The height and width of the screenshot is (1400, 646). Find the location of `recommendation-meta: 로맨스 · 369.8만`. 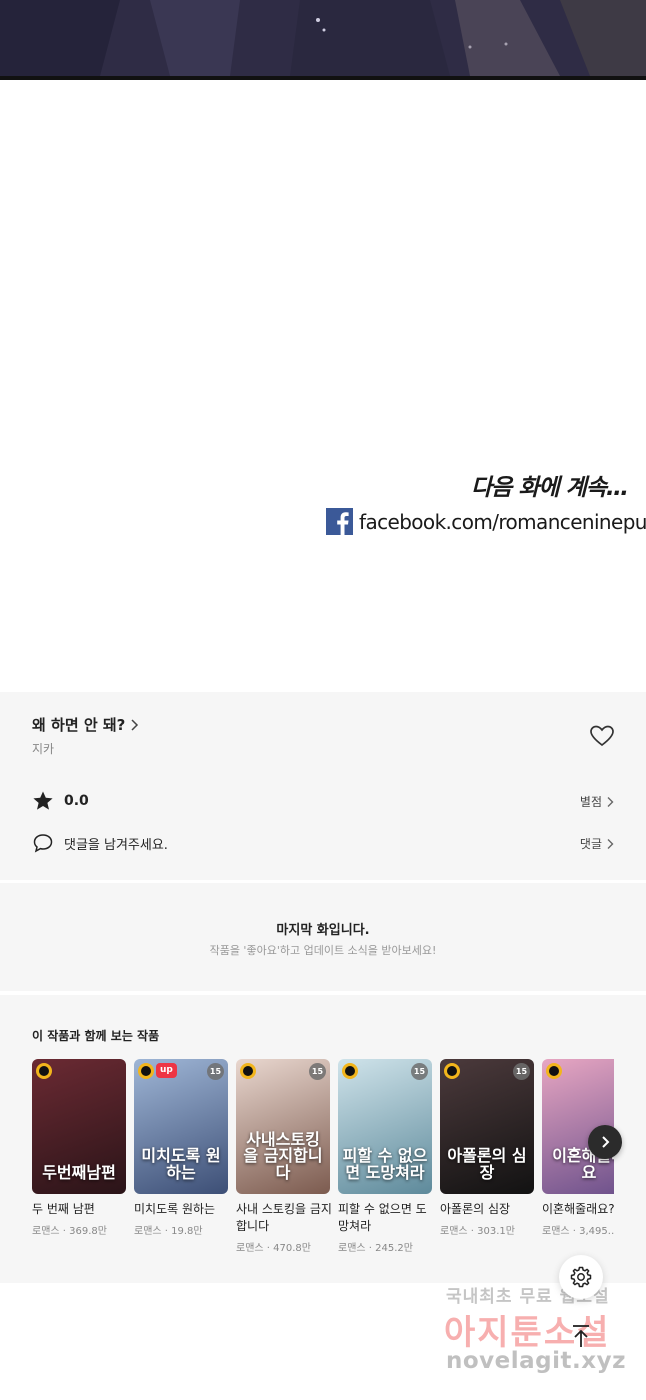

recommendation-meta: 로맨스 · 369.8만 is located at coordinates (69, 1231).